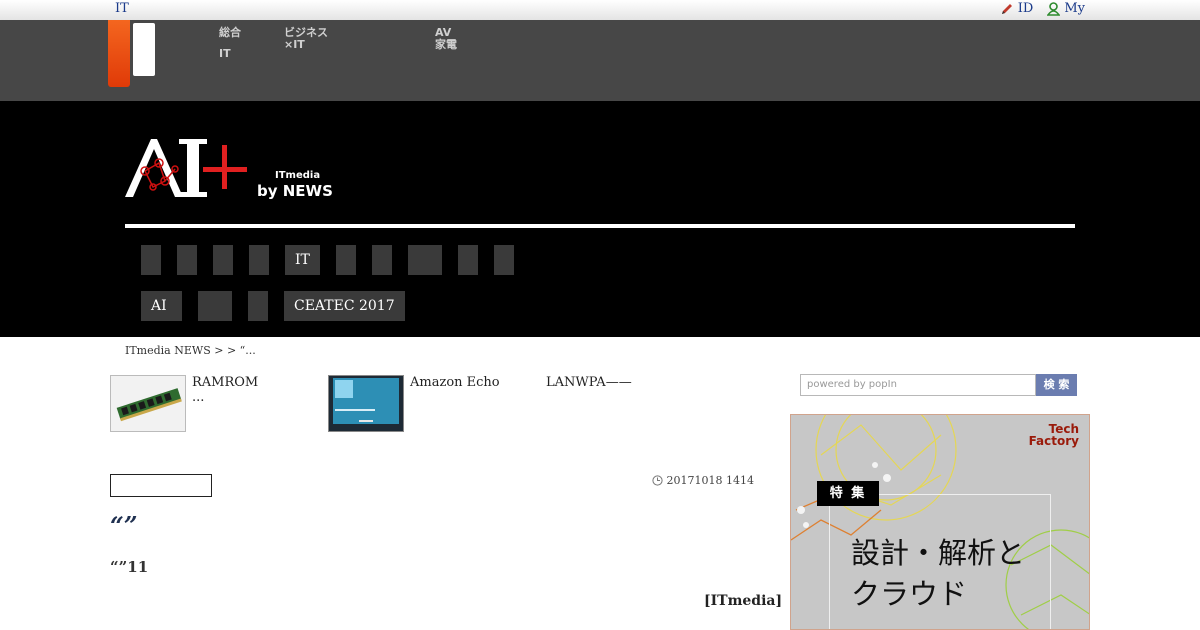 This screenshot has width=1200, height=630. I want to click on user-icon, so click(1054, 8).